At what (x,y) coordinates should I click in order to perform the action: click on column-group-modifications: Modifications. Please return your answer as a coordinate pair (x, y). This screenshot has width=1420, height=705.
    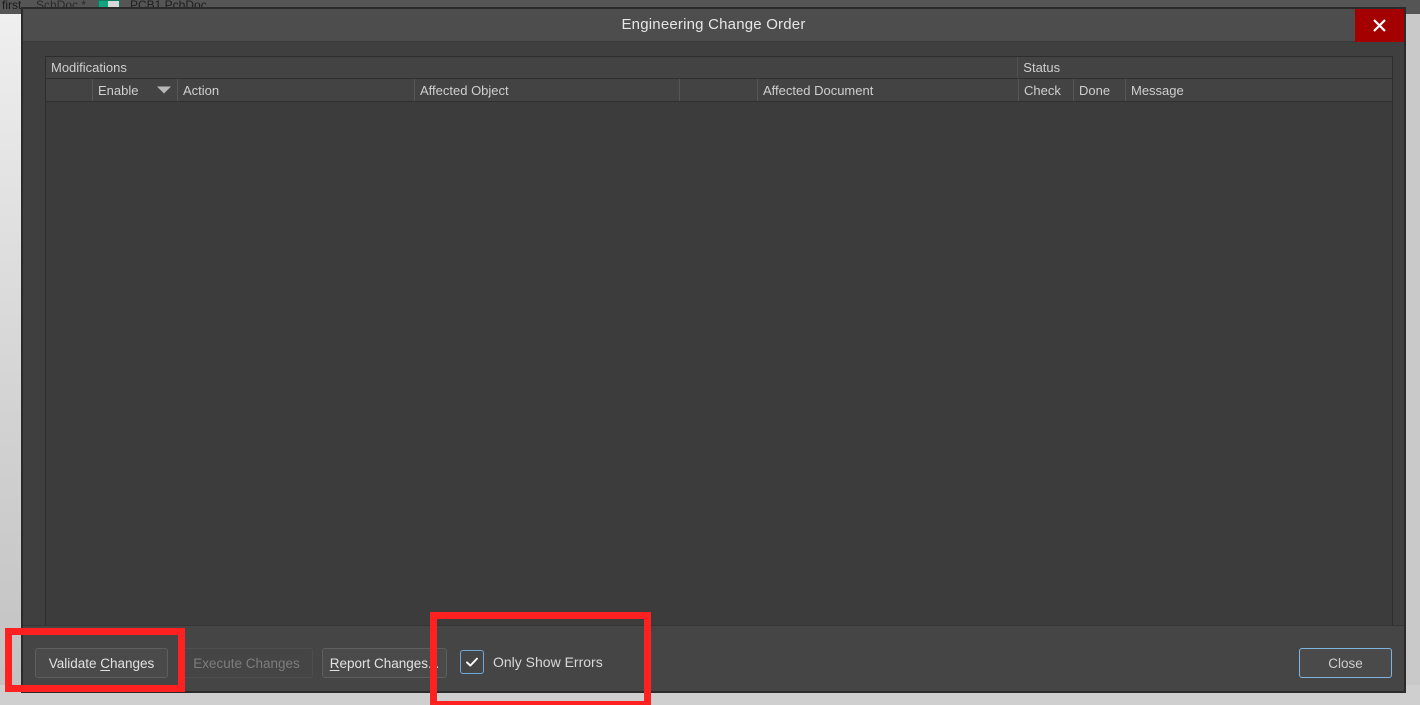
    Looking at the image, I should click on (532, 67).